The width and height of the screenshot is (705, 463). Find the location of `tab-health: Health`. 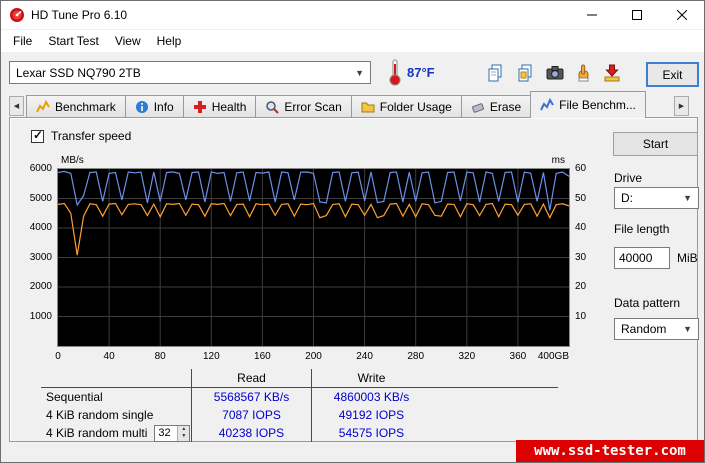

tab-health: Health is located at coordinates (219, 106).